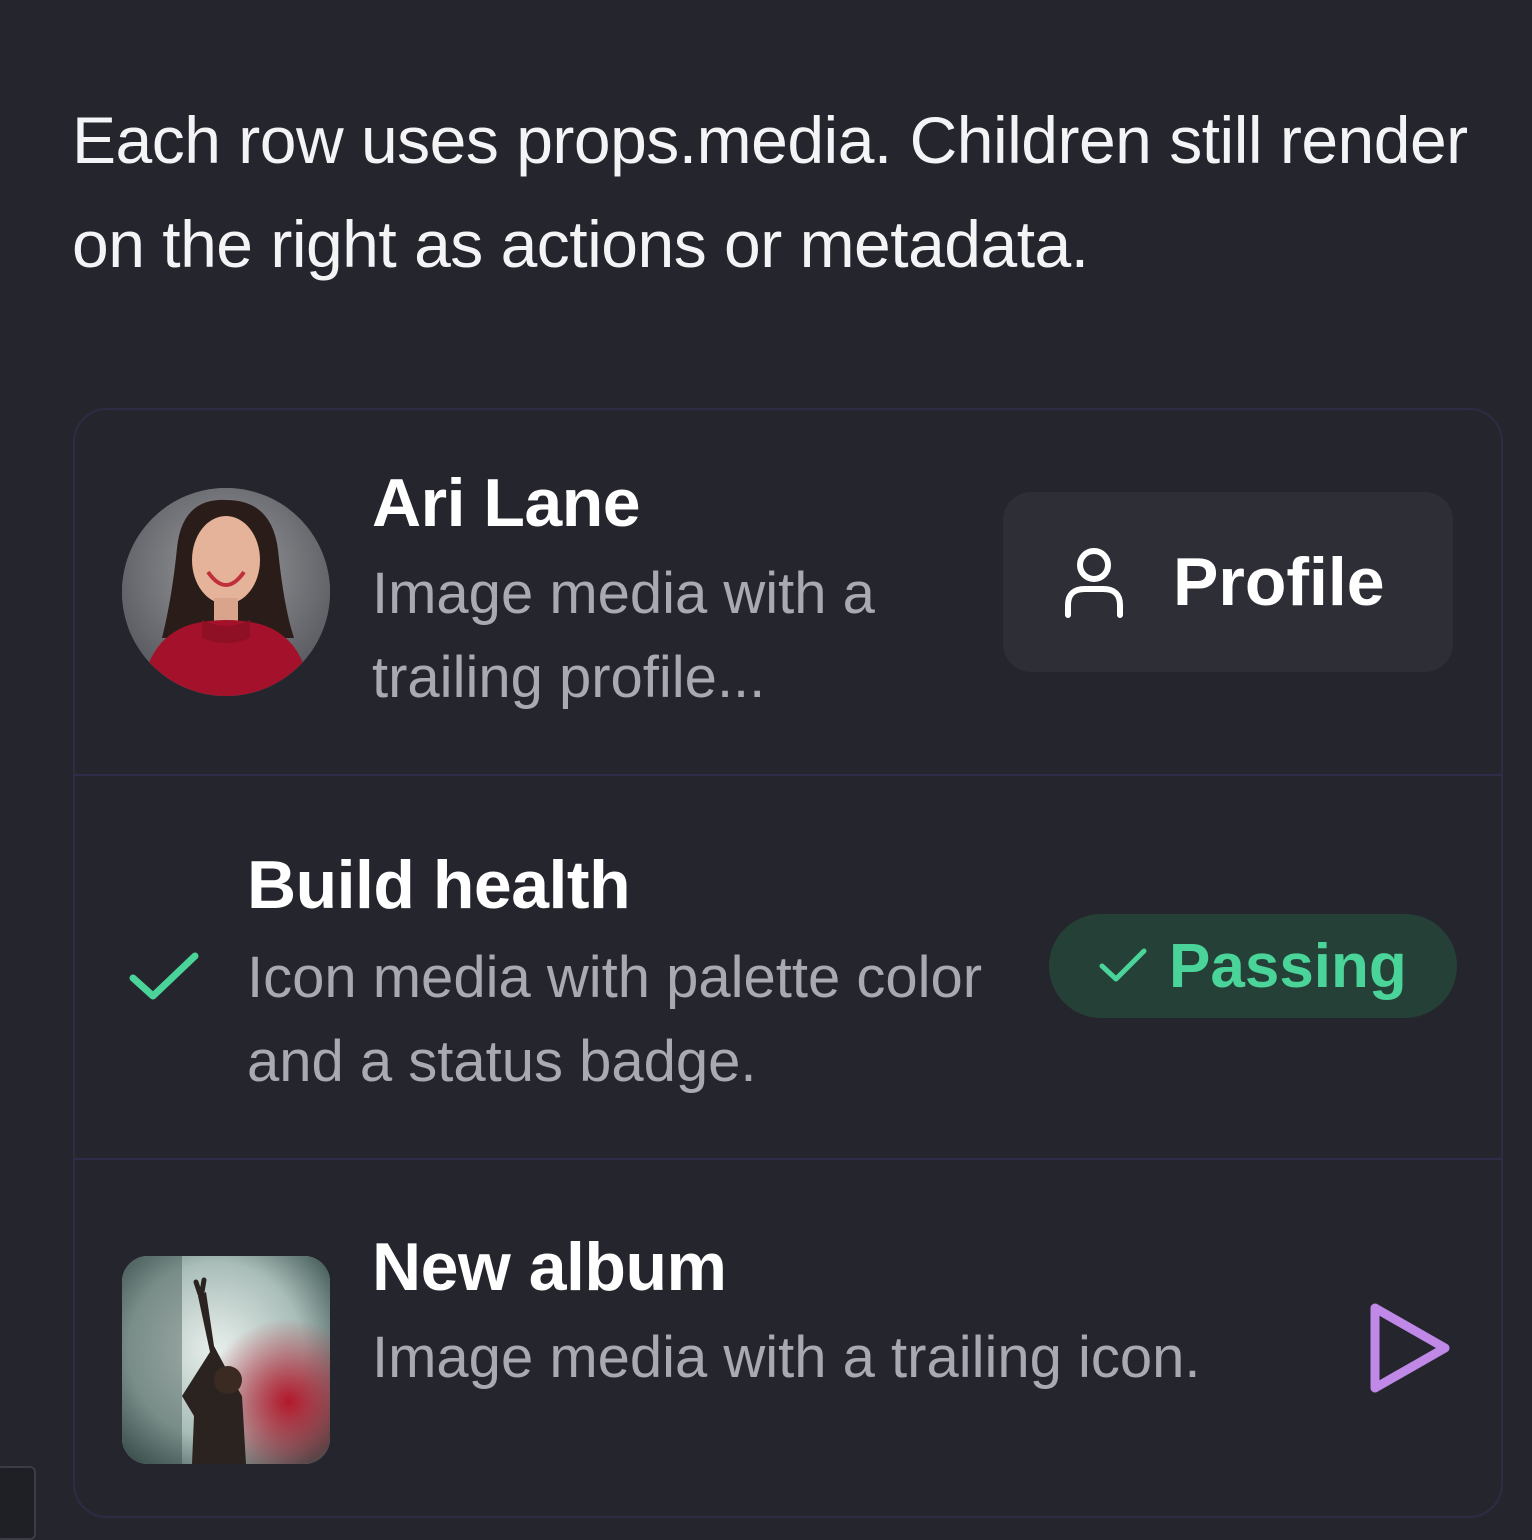 This screenshot has height=1540, width=1532. What do you see at coordinates (506, 503) in the screenshot?
I see `item-title: Ari Lane` at bounding box center [506, 503].